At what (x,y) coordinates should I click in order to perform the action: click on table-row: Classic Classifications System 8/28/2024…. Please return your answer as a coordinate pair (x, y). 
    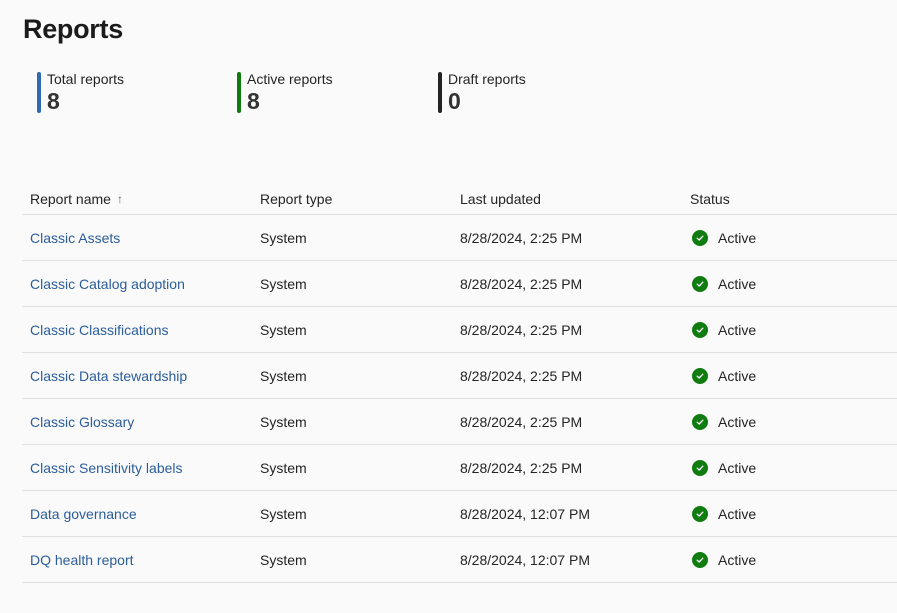
    Looking at the image, I should click on (459, 330).